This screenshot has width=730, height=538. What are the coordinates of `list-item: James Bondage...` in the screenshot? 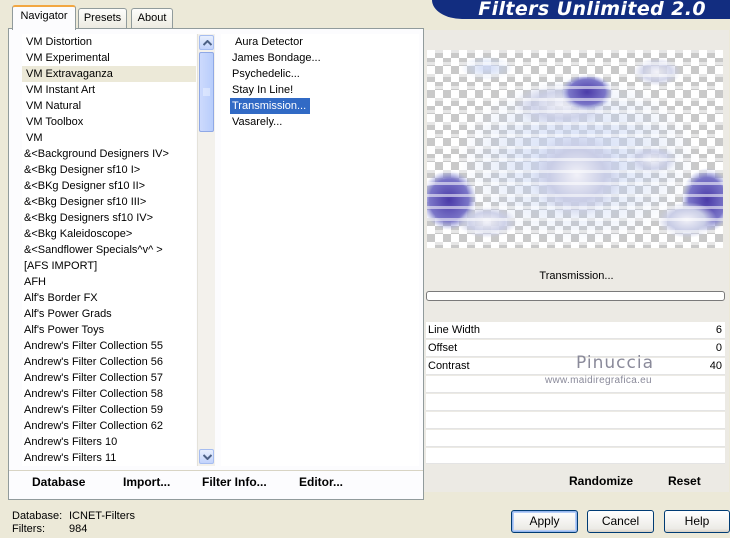 It's located at (320, 58).